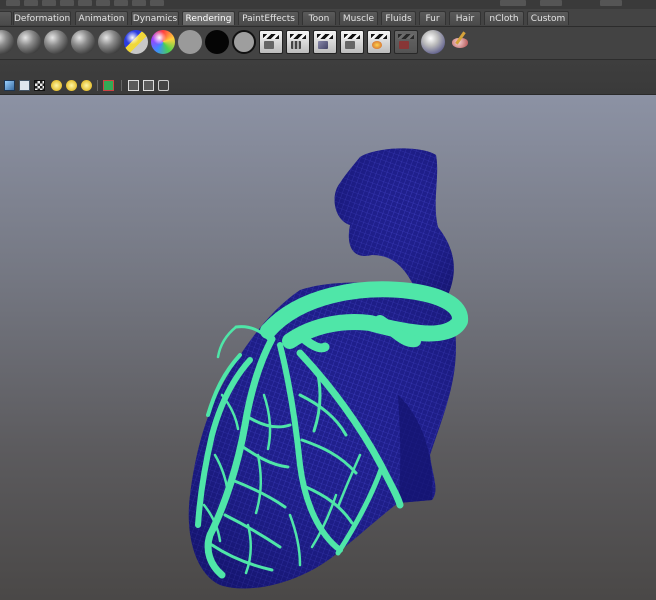 Image resolution: width=656 pixels, height=600 pixels. Describe the element at coordinates (298, 42) in the screenshot. I see `render-icon` at that location.